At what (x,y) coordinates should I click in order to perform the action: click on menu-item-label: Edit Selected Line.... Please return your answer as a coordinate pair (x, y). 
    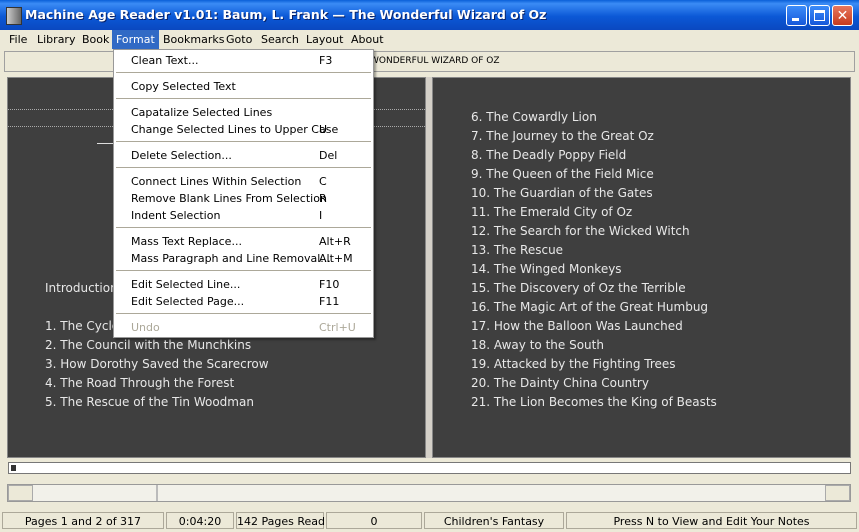
    Looking at the image, I should click on (186, 284).